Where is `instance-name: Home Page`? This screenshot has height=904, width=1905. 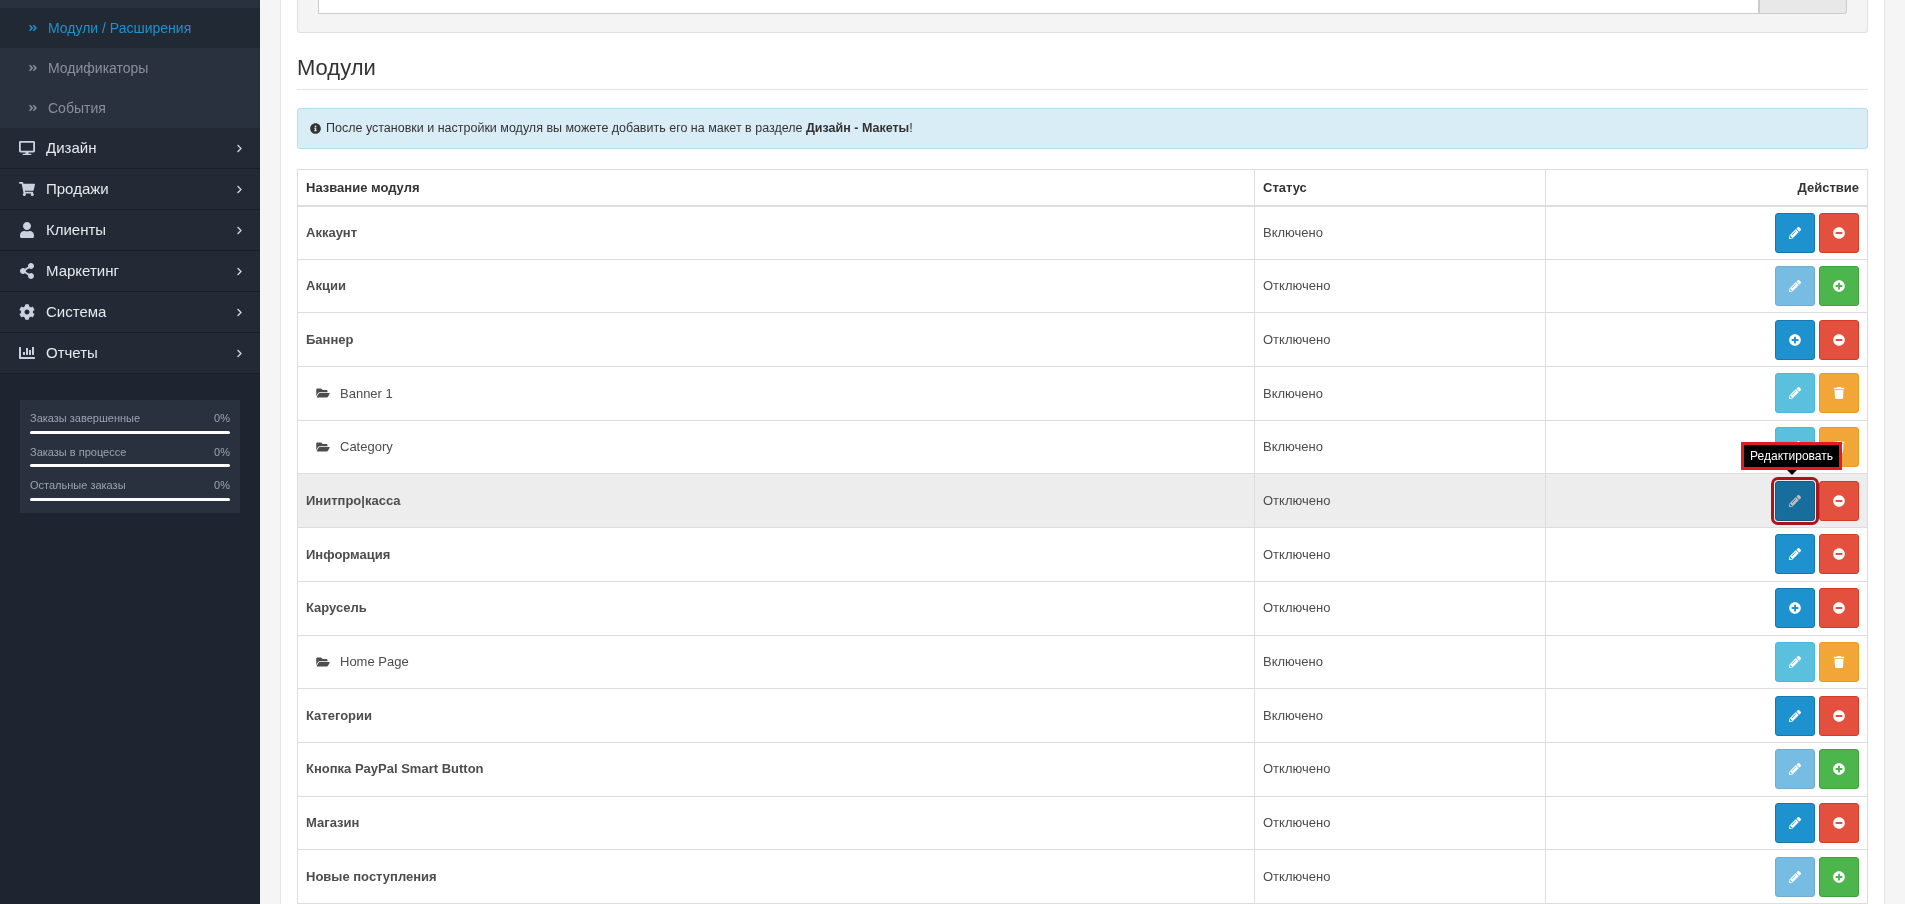
instance-name: Home Page is located at coordinates (374, 662).